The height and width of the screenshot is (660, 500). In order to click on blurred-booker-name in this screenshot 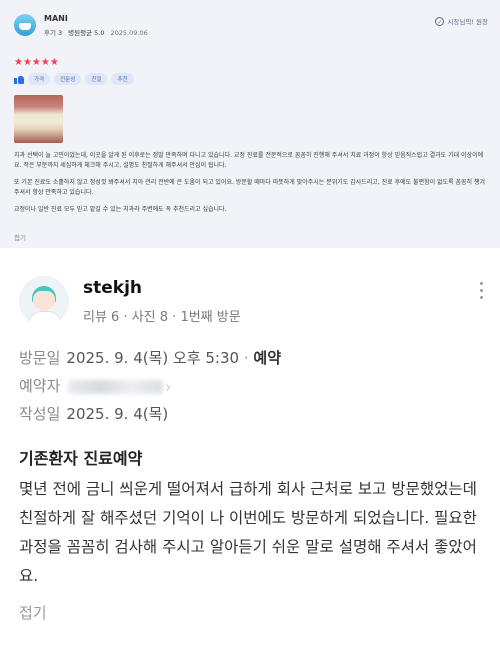, I will do `click(116, 386)`.